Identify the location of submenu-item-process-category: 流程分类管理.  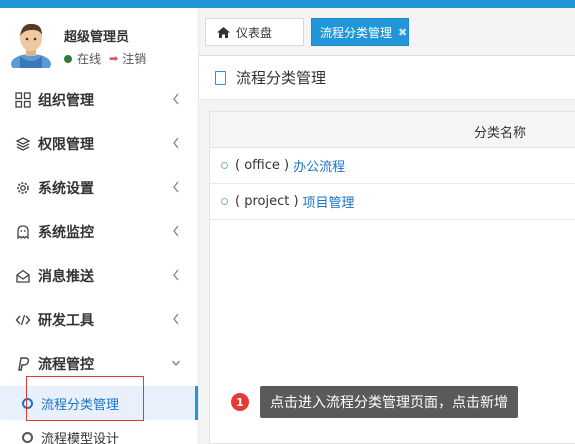
(99, 403).